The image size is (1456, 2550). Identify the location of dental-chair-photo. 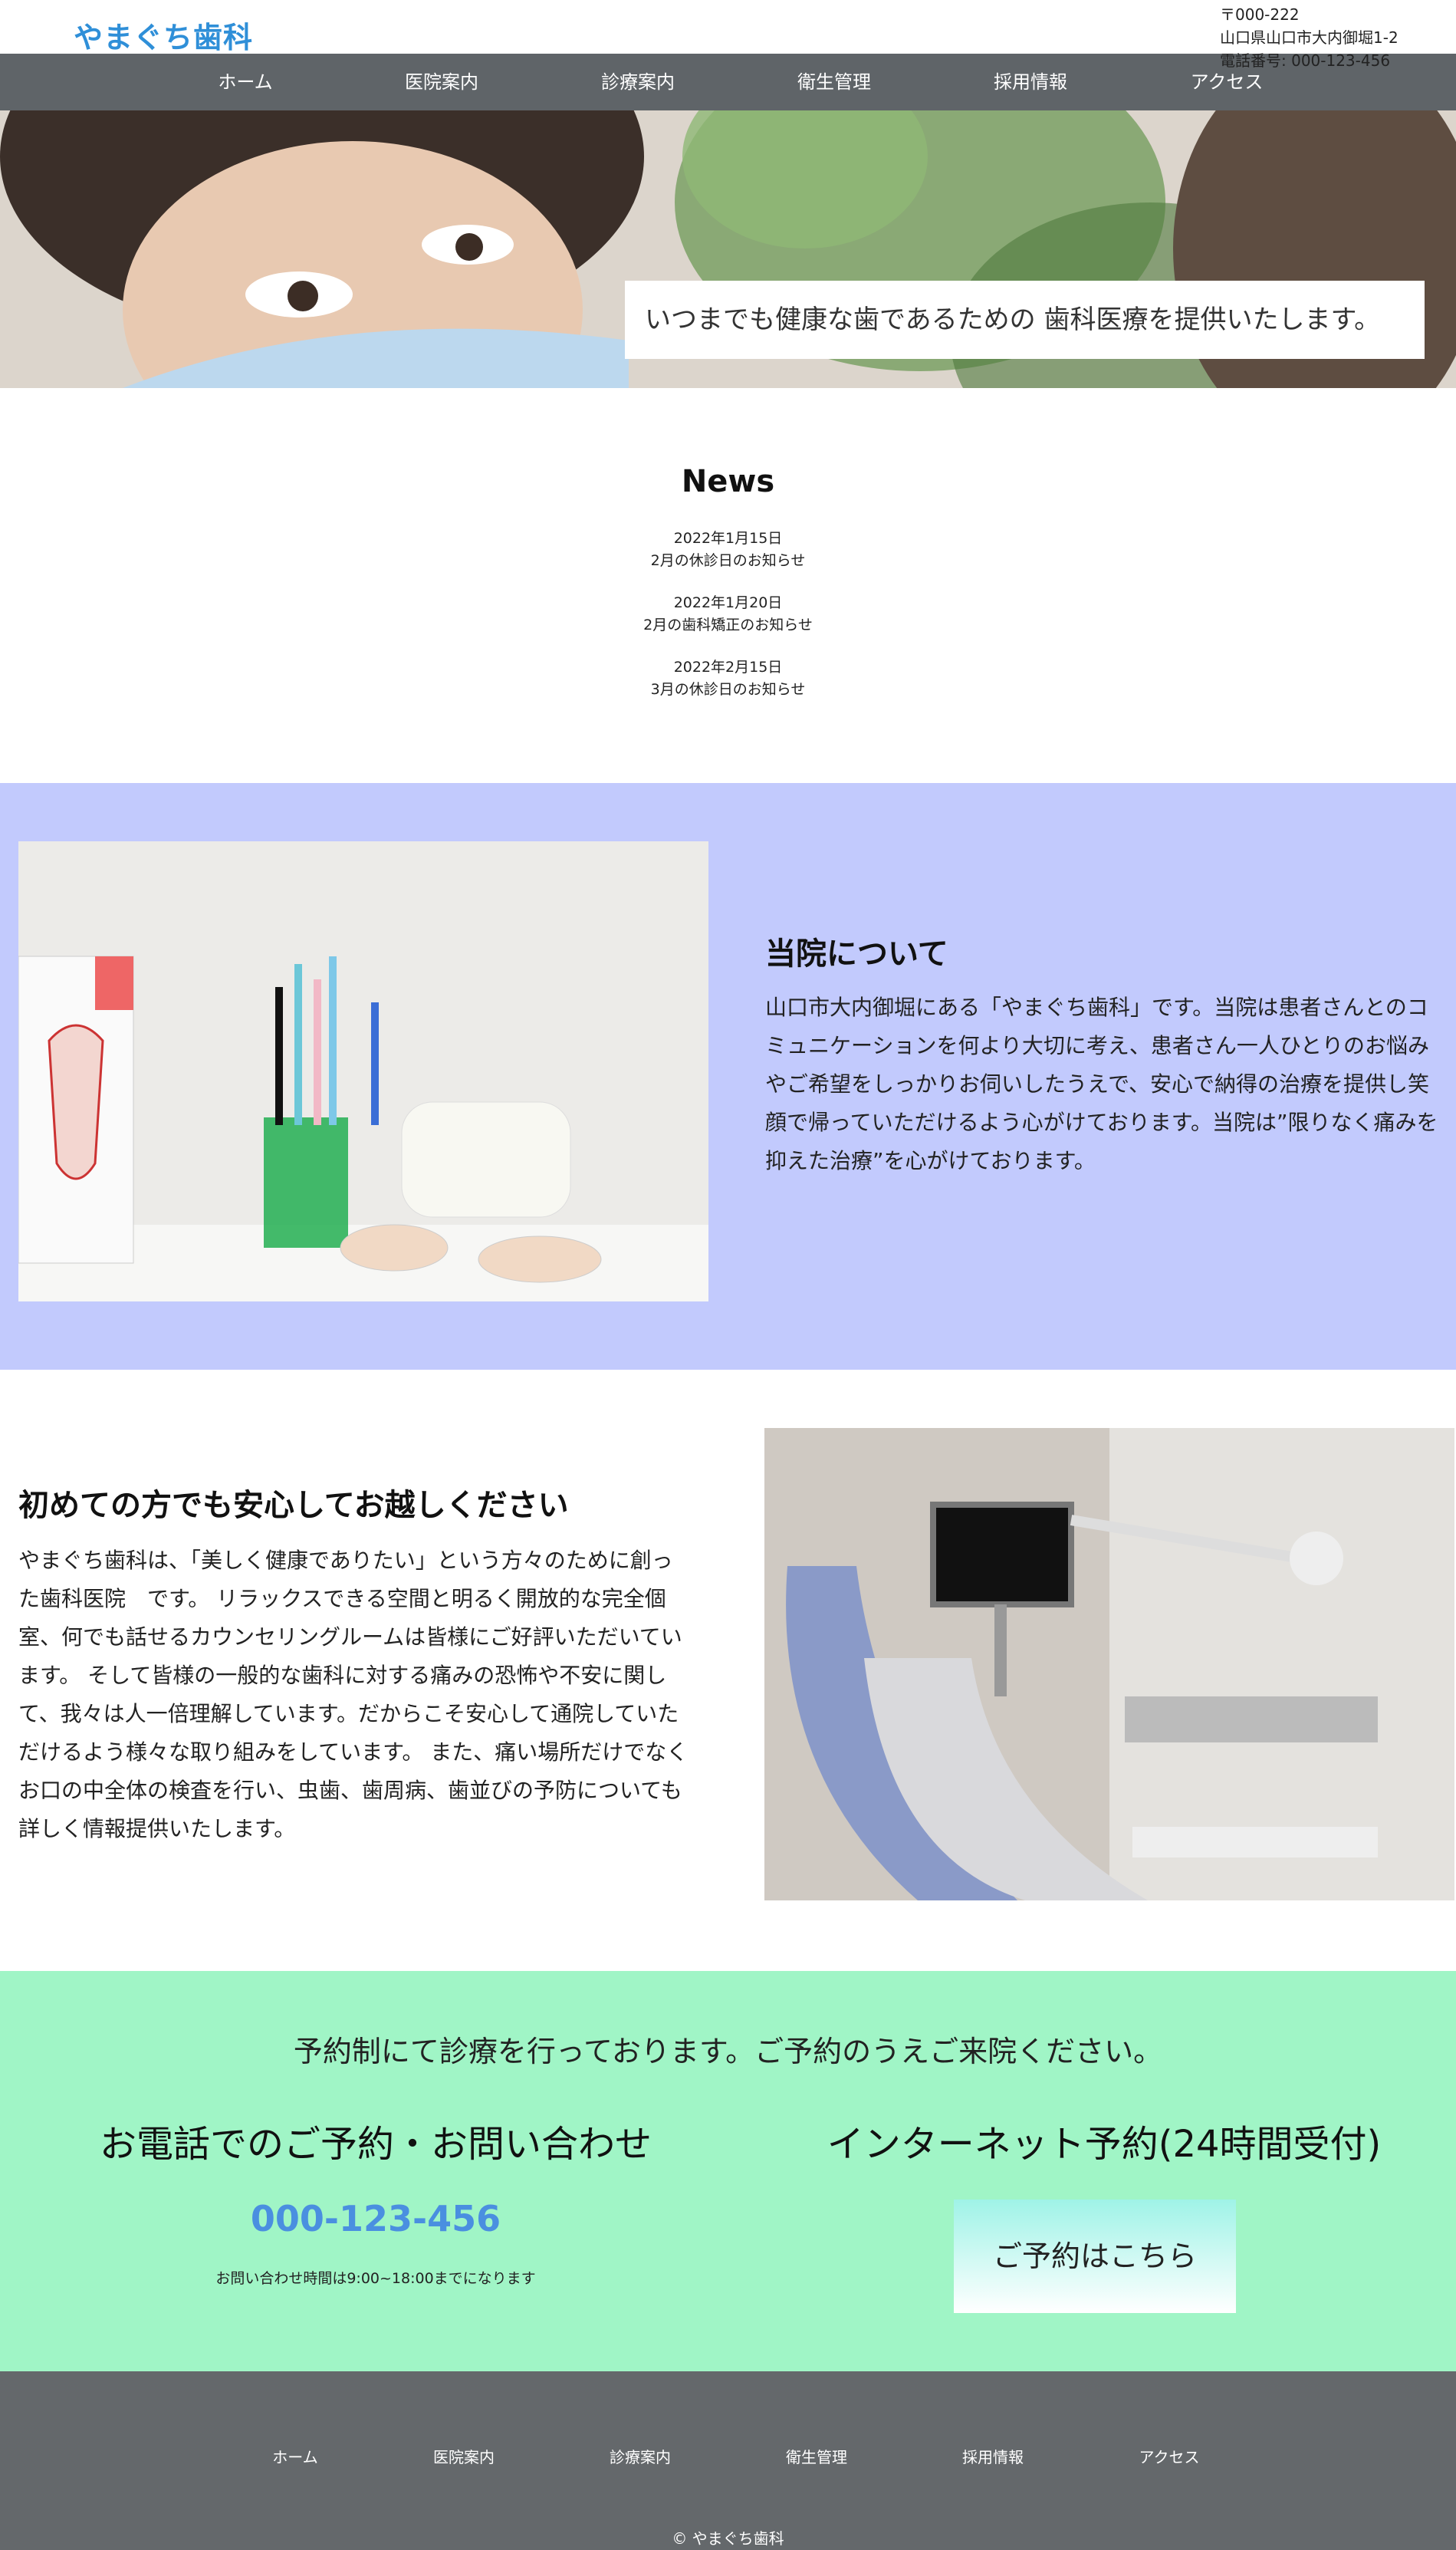
(1109, 1664).